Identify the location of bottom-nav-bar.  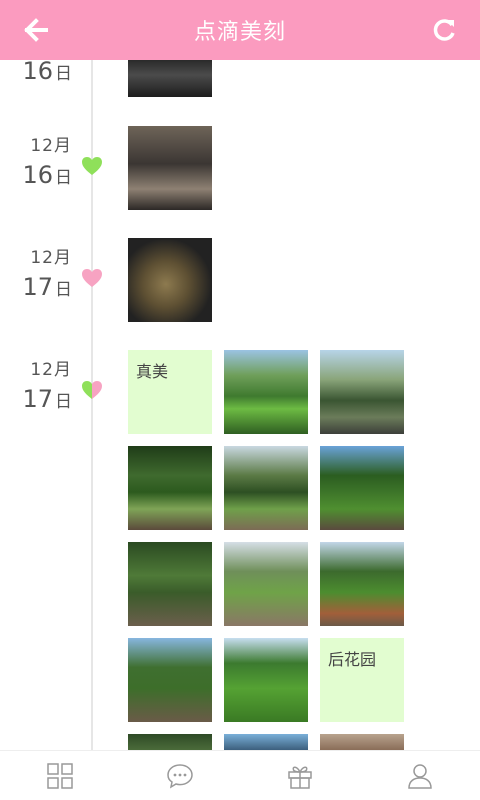
(240, 775).